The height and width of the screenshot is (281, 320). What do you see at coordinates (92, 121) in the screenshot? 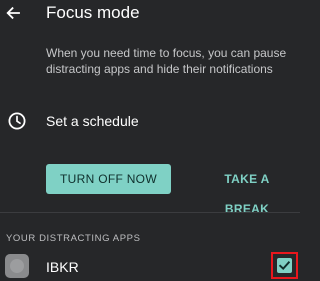
I see `set-schedule-label: Set a schedule` at bounding box center [92, 121].